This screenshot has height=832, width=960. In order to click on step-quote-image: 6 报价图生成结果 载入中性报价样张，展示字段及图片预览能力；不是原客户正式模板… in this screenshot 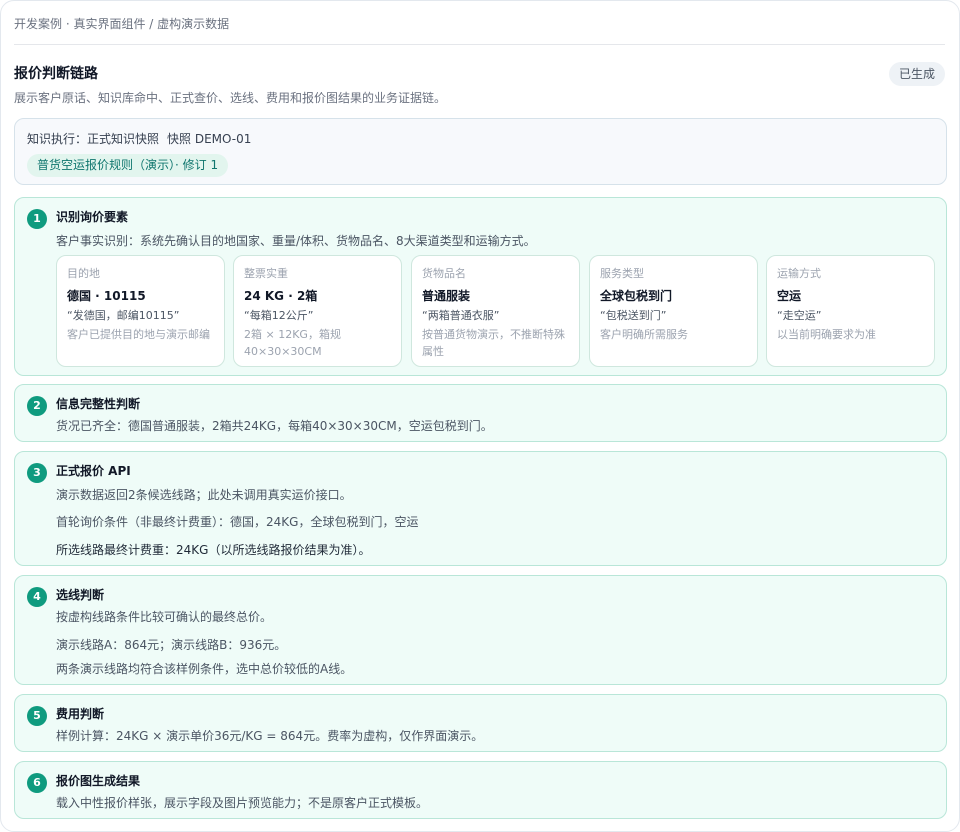, I will do `click(480, 790)`.